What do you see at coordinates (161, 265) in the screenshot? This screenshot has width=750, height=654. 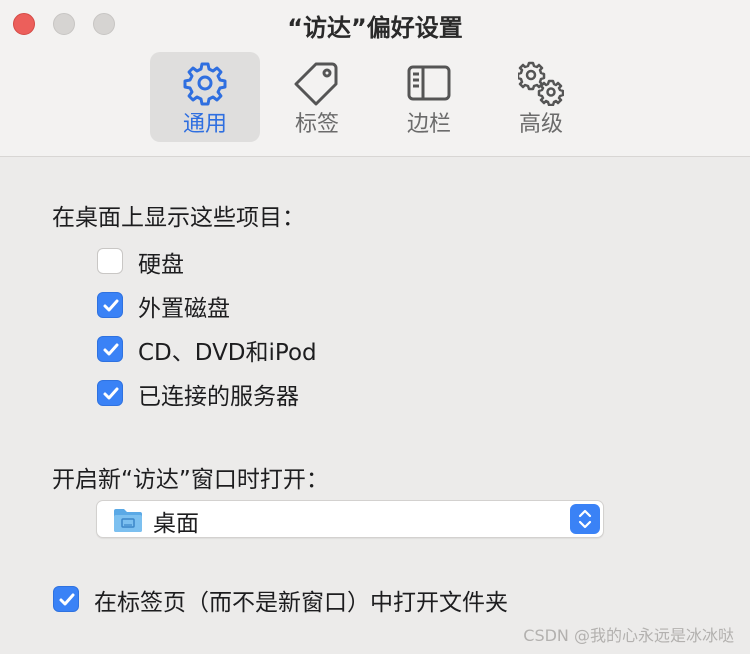 I see `hard-disks-label: 硬盘` at bounding box center [161, 265].